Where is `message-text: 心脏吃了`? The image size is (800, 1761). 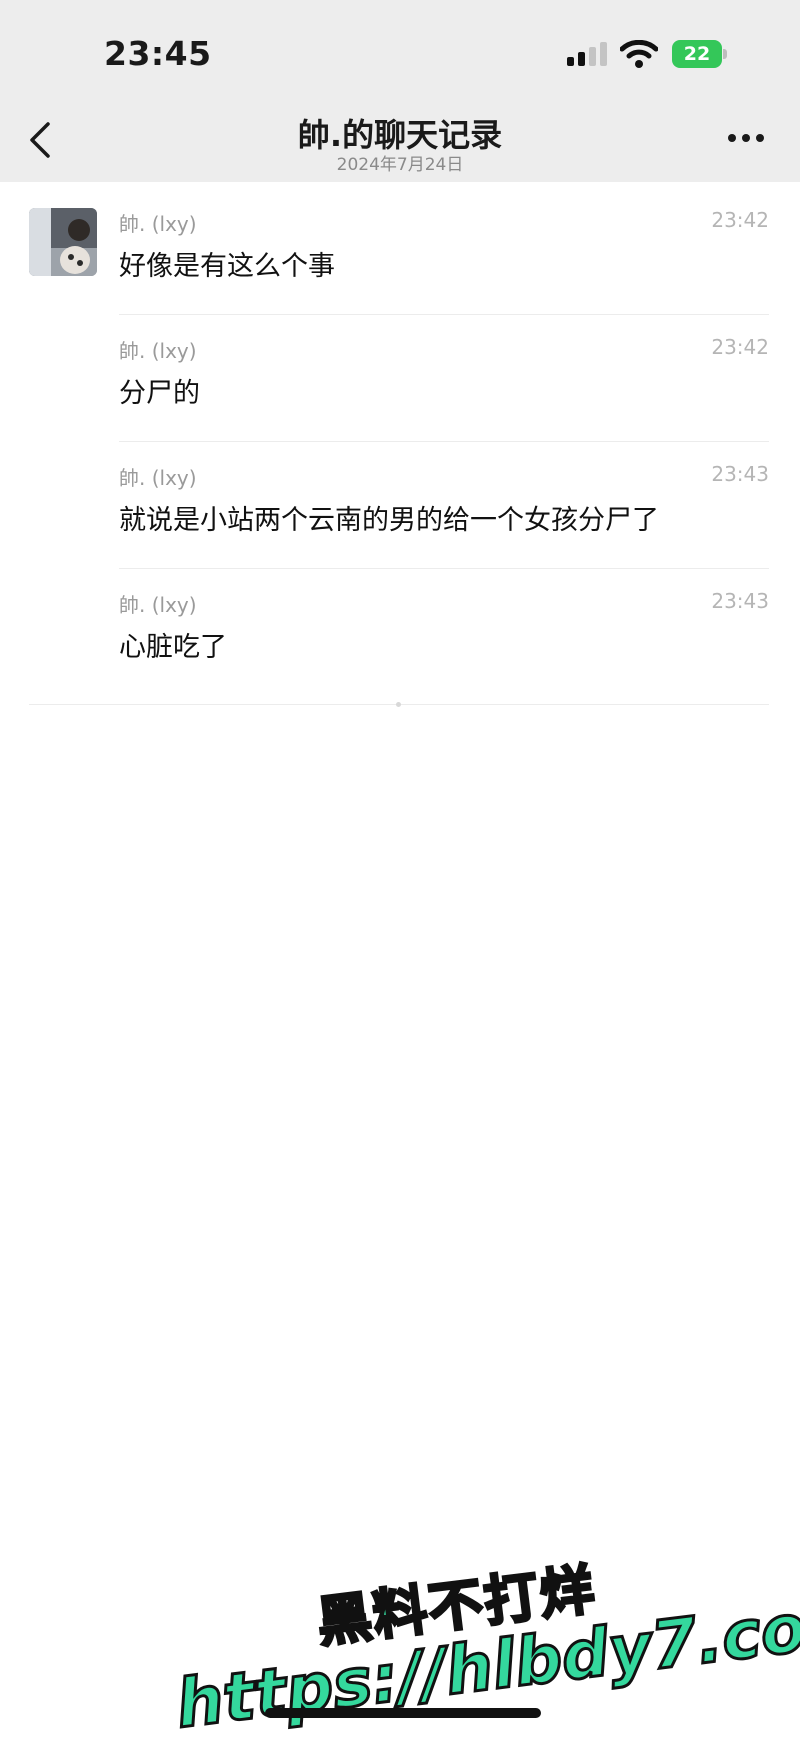 message-text: 心脏吃了 is located at coordinates (173, 647).